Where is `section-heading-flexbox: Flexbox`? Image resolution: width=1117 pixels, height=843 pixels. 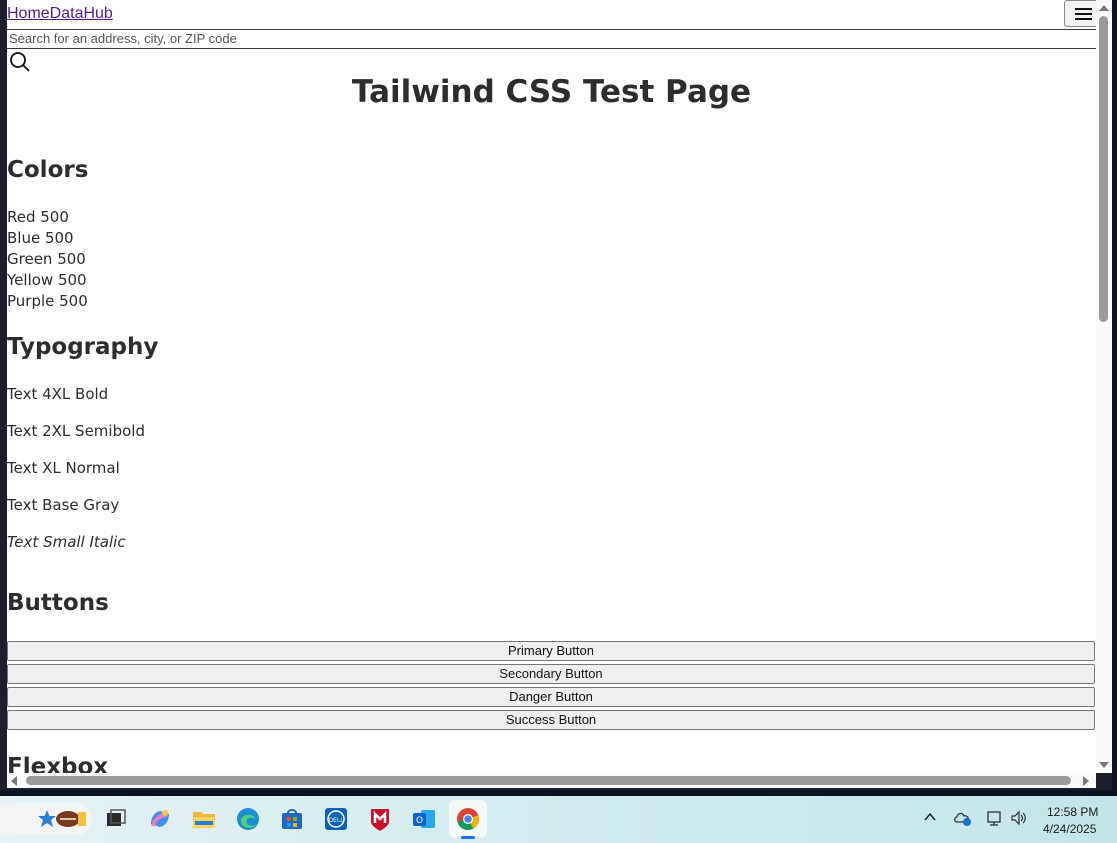 section-heading-flexbox: Flexbox is located at coordinates (58, 763).